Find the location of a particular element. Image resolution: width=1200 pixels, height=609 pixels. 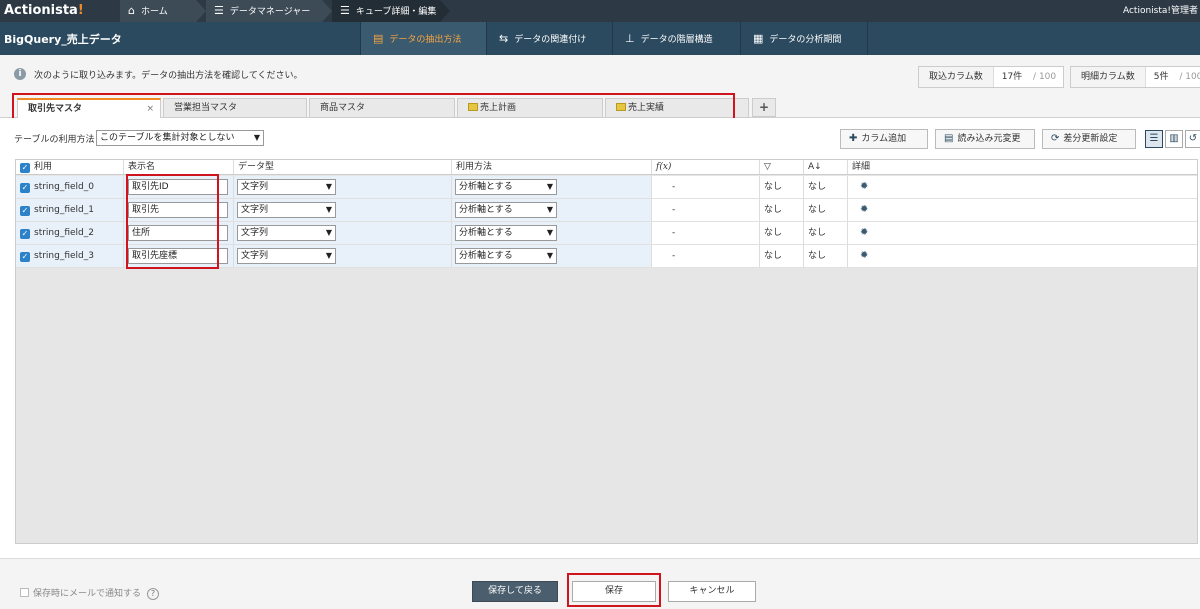

save-and-back-button: 保存して戻る is located at coordinates (515, 591).